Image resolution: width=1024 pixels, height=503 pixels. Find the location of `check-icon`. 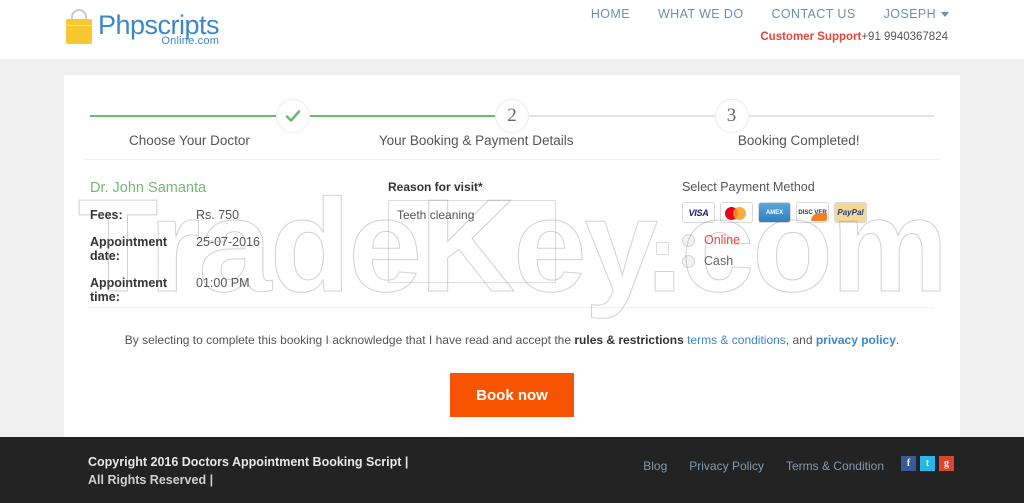

check-icon is located at coordinates (292, 116).